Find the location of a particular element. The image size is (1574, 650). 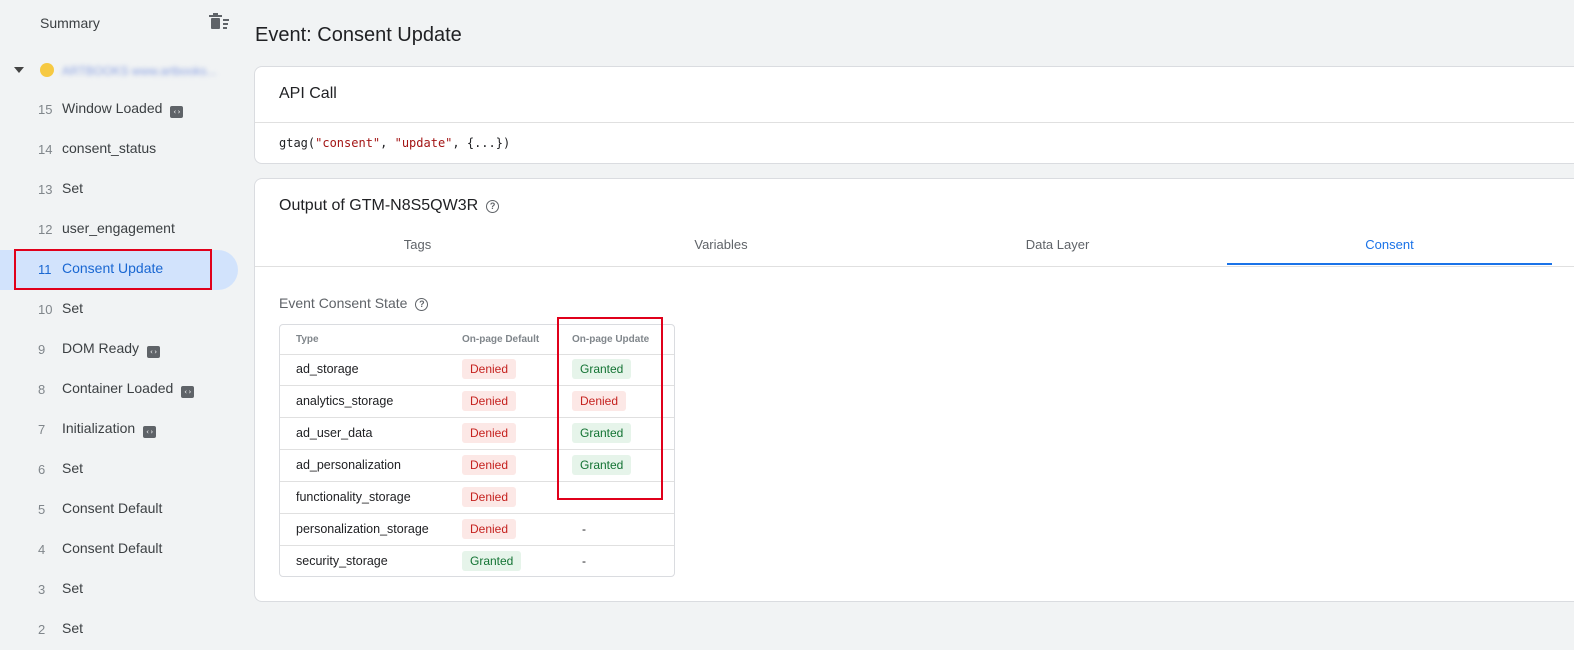

consent-type: ad_personalization is located at coordinates (348, 465).